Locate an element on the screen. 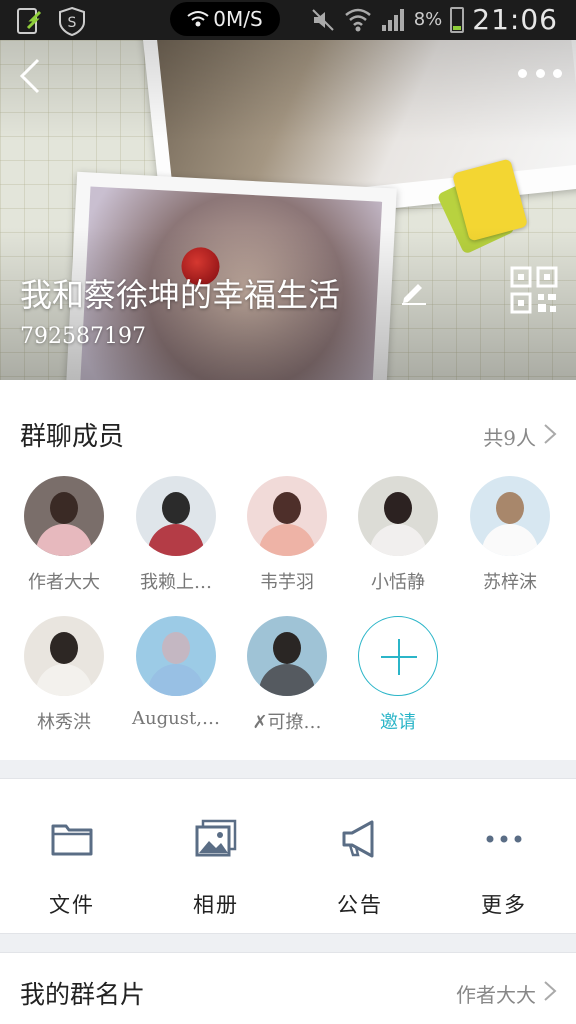 The height and width of the screenshot is (1024, 576). files-button: 文件 is located at coordinates (72, 857).